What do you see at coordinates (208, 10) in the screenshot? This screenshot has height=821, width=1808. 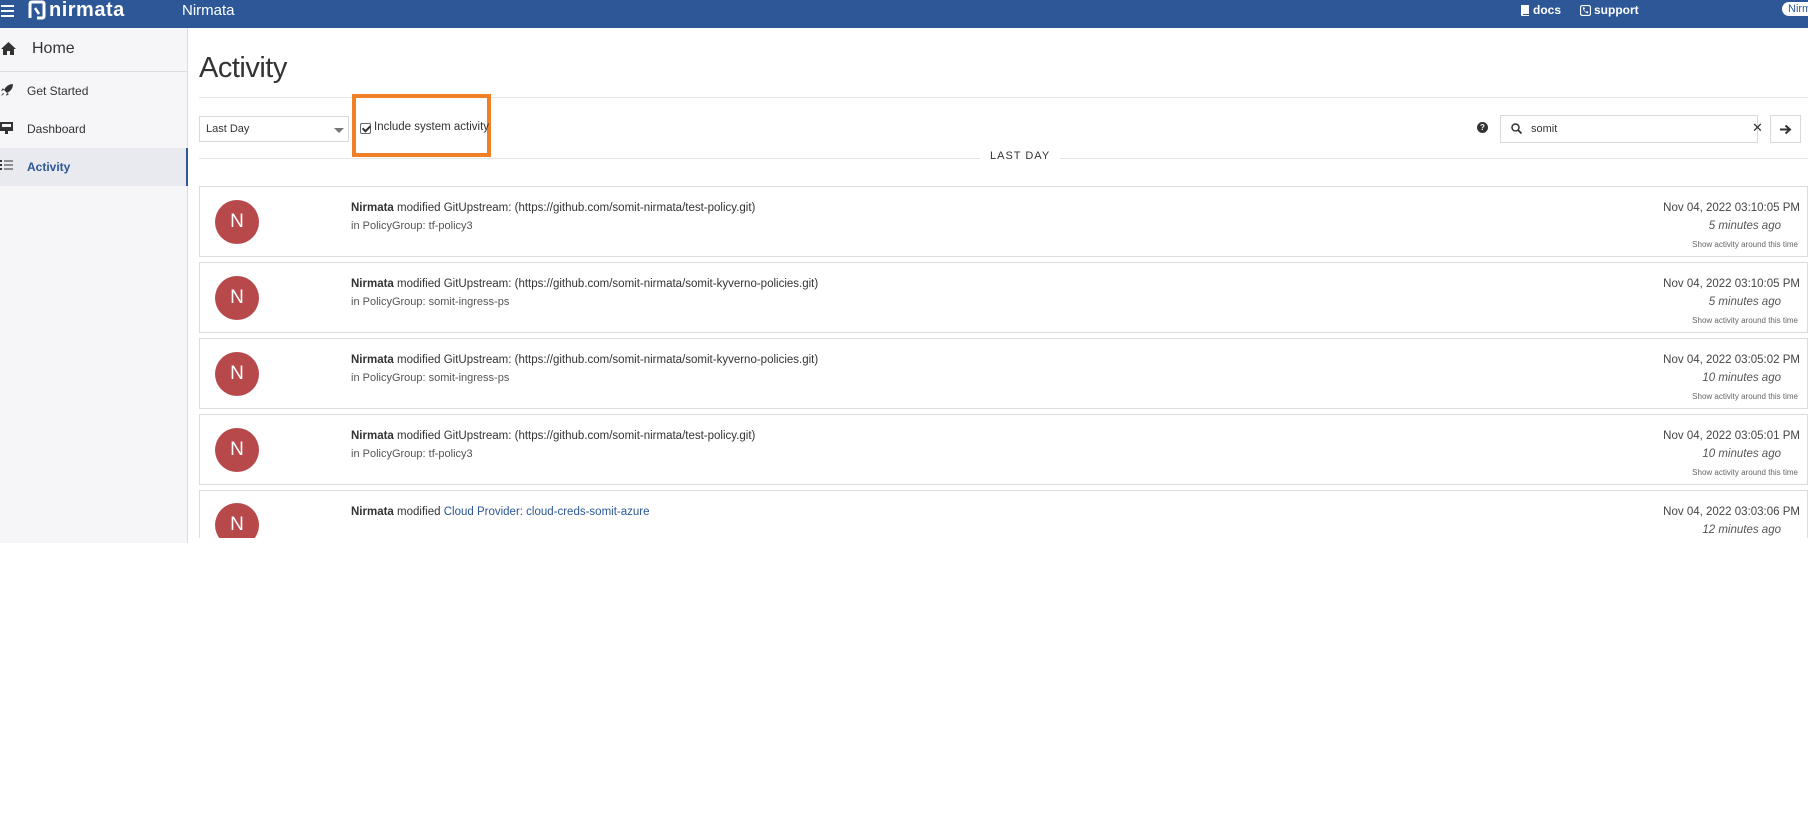 I see `app-title: Nirmata` at bounding box center [208, 10].